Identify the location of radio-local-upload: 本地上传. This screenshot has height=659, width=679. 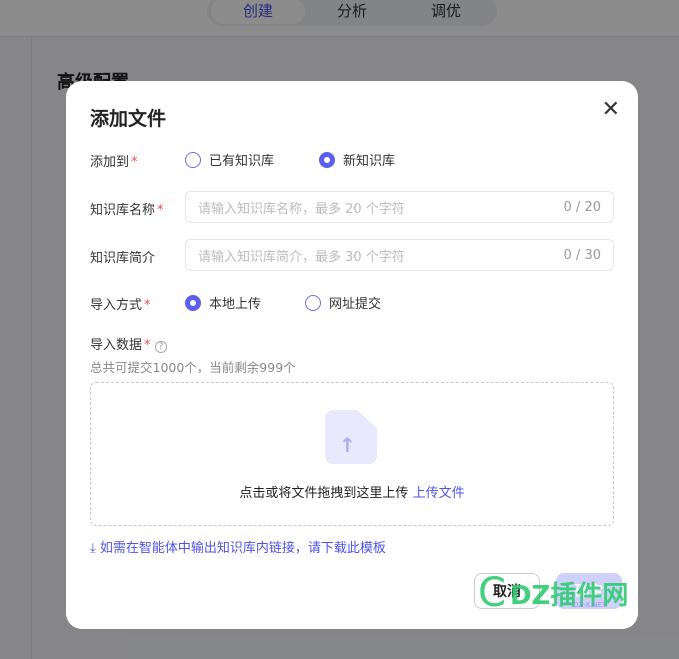
(223, 302).